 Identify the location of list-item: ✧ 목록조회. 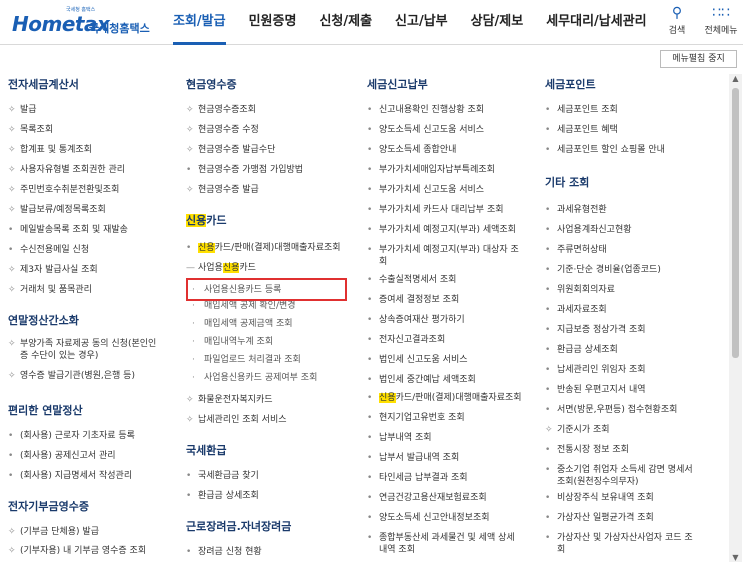
(30, 130).